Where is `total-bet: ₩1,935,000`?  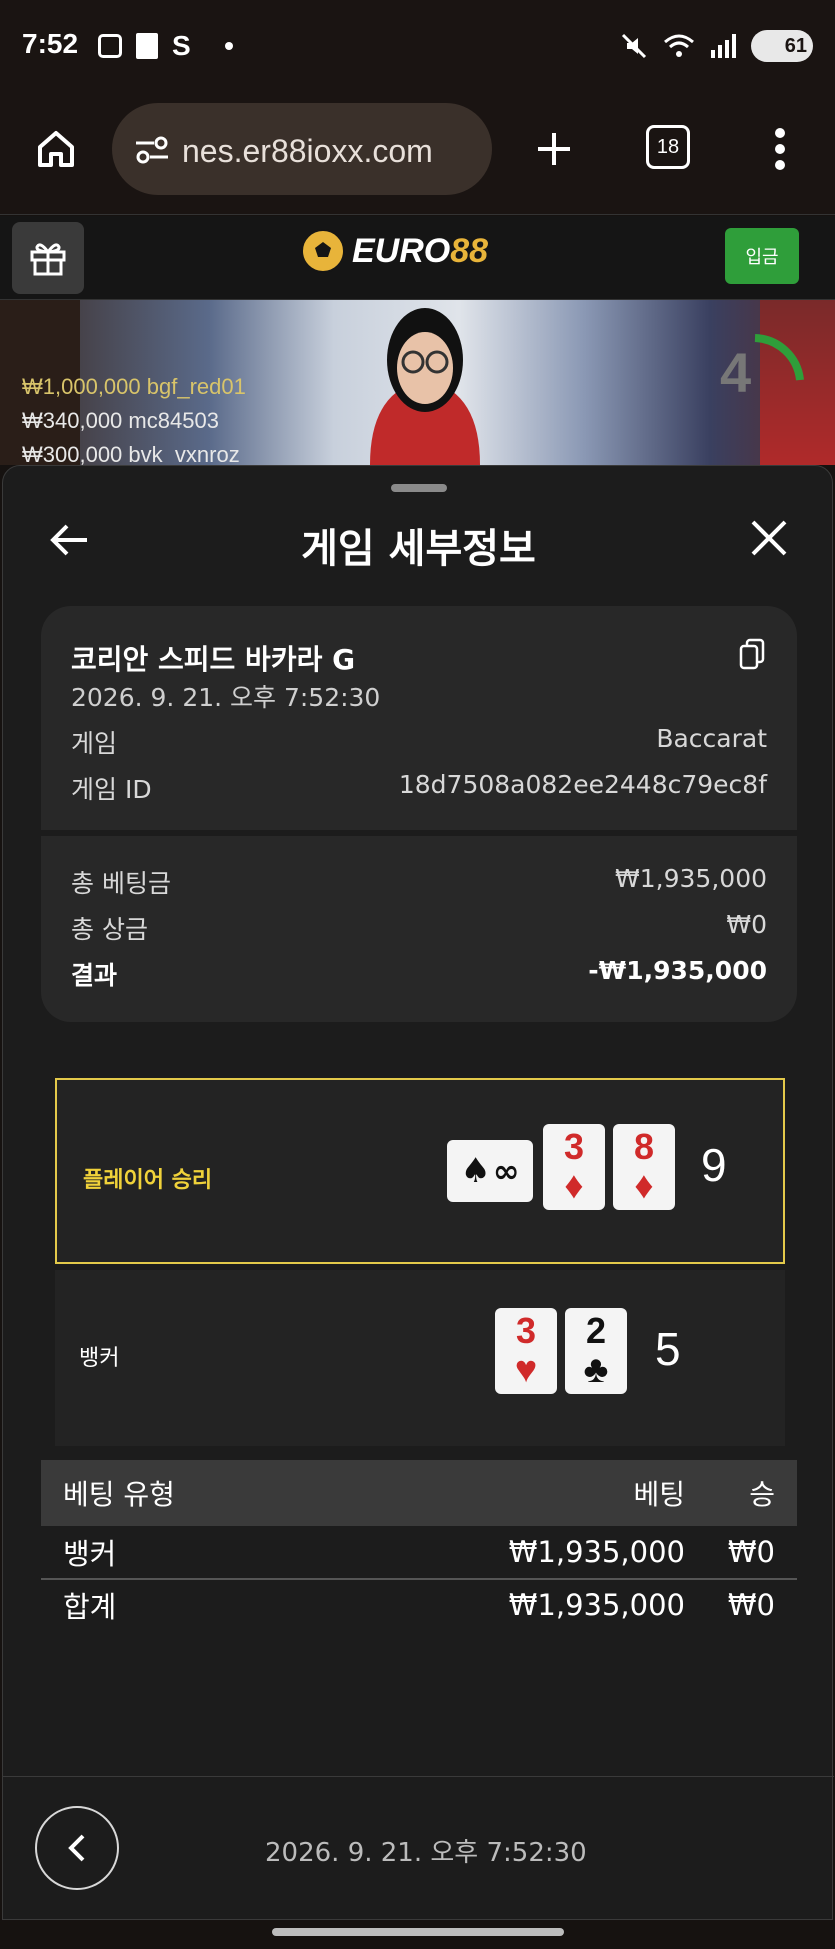 total-bet: ₩1,935,000 is located at coordinates (596, 1605).